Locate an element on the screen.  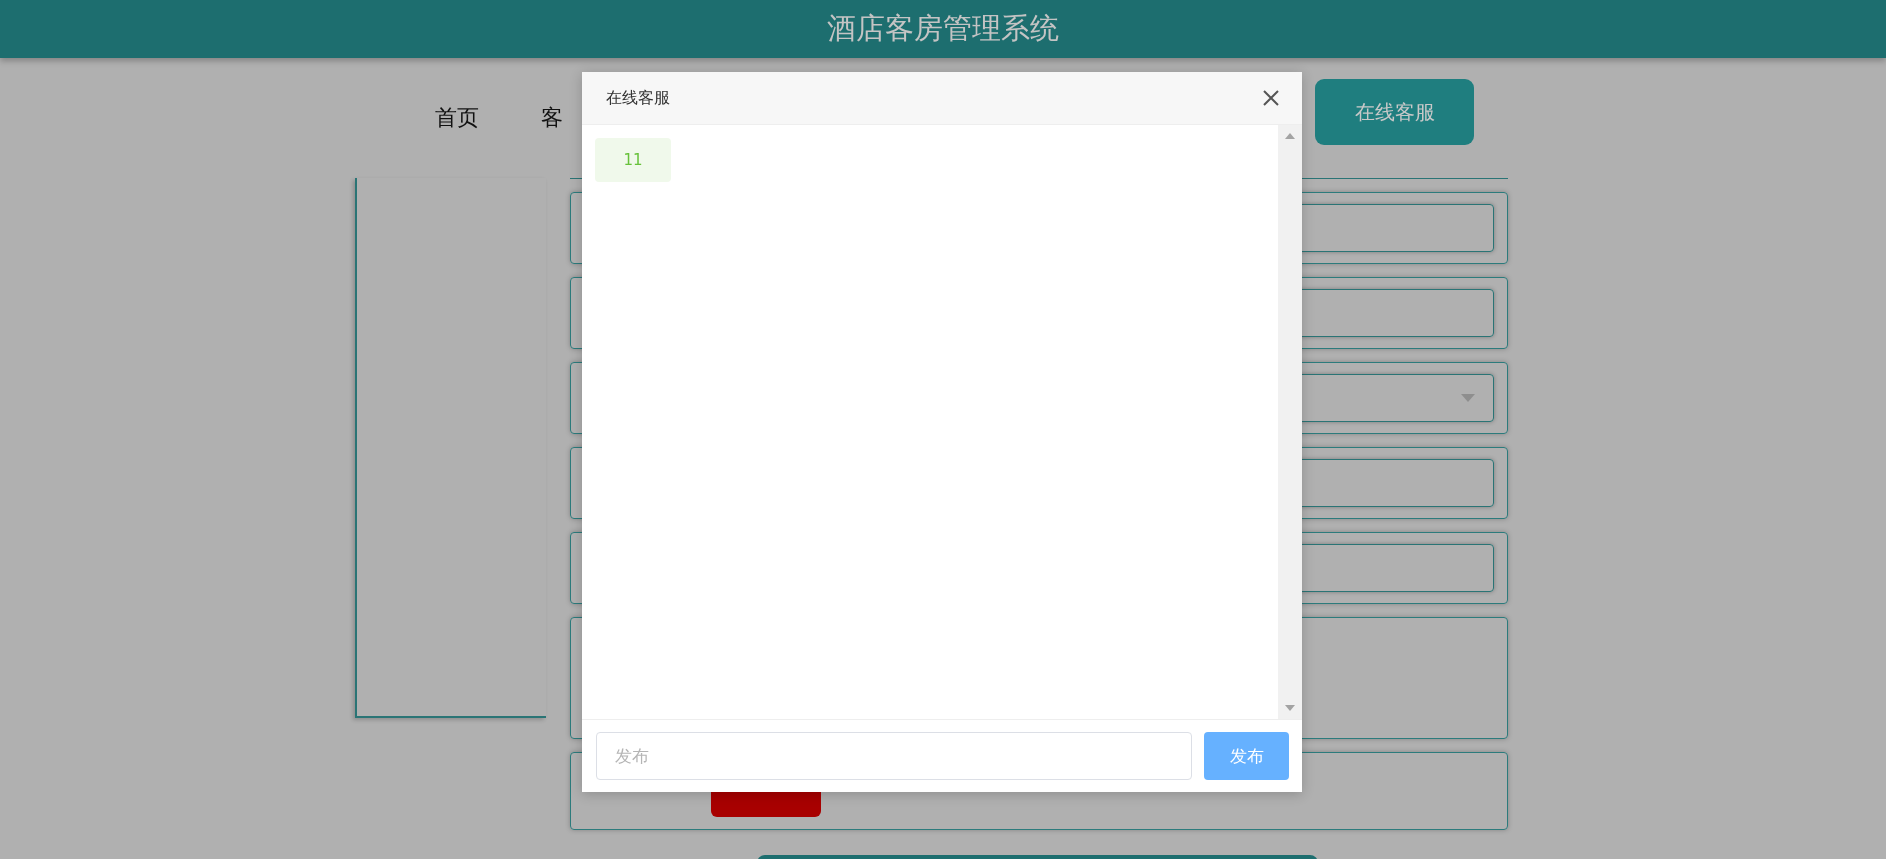
app-title: 酒店客房管理系统 is located at coordinates (943, 28).